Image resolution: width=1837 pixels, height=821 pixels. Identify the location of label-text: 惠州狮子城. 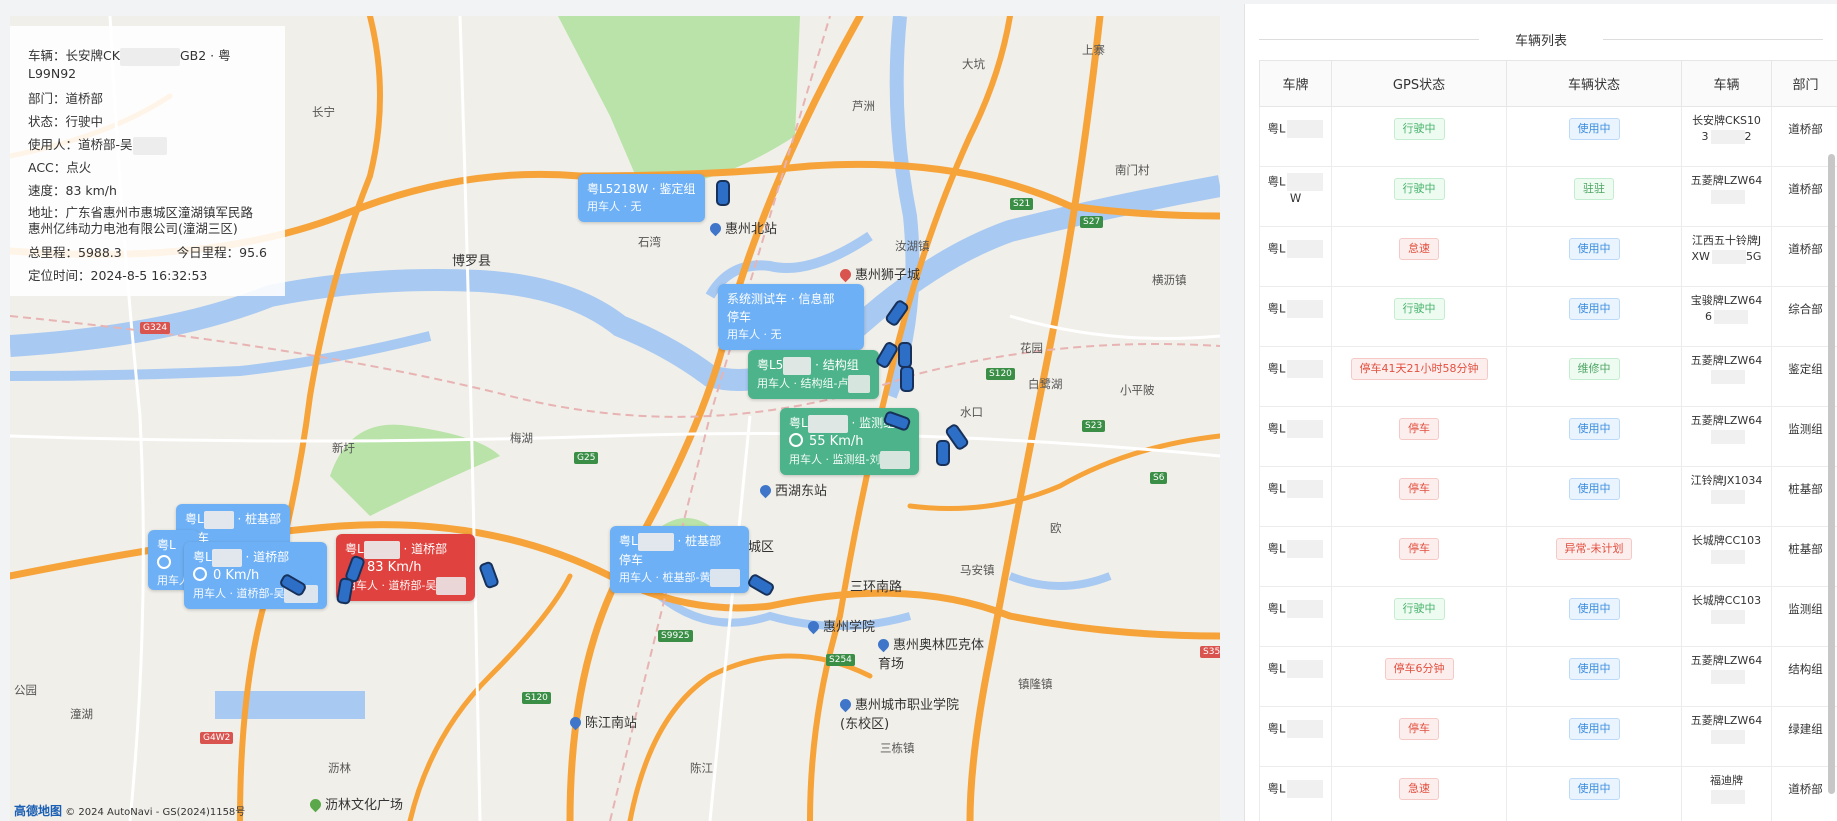
(888, 275).